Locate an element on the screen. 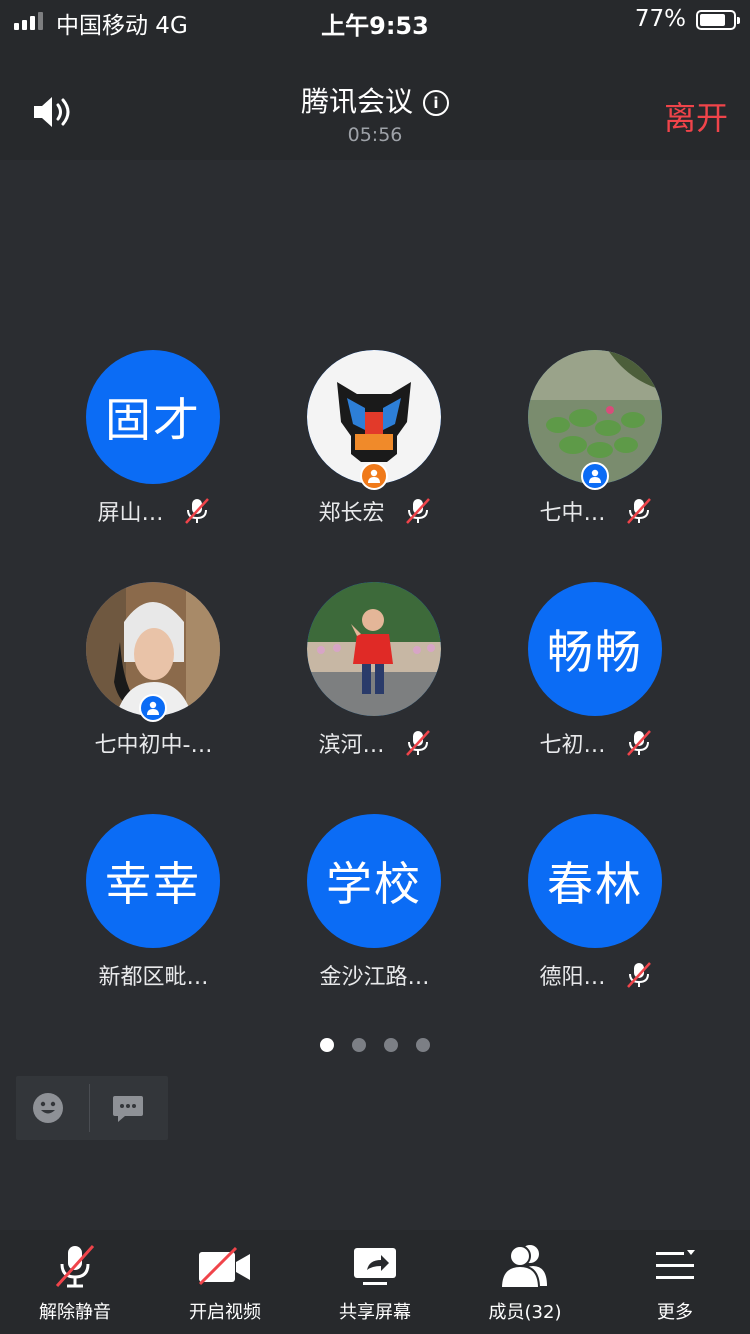 The image size is (750, 1334). leave-button: 离开 is located at coordinates (696, 116).